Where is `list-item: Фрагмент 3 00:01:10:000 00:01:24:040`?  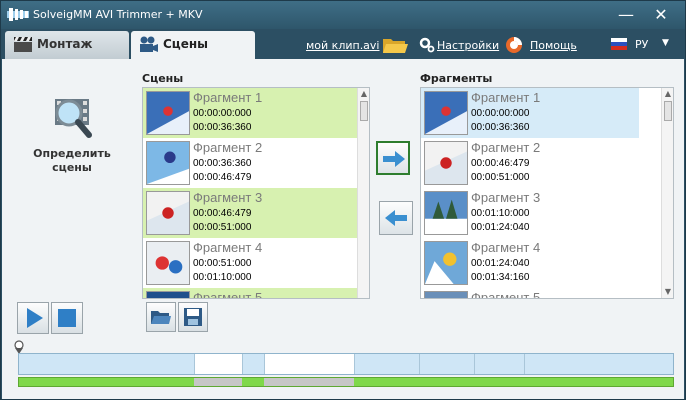
list-item: Фрагмент 3 00:01:10:000 00:01:24:040 is located at coordinates (530, 213).